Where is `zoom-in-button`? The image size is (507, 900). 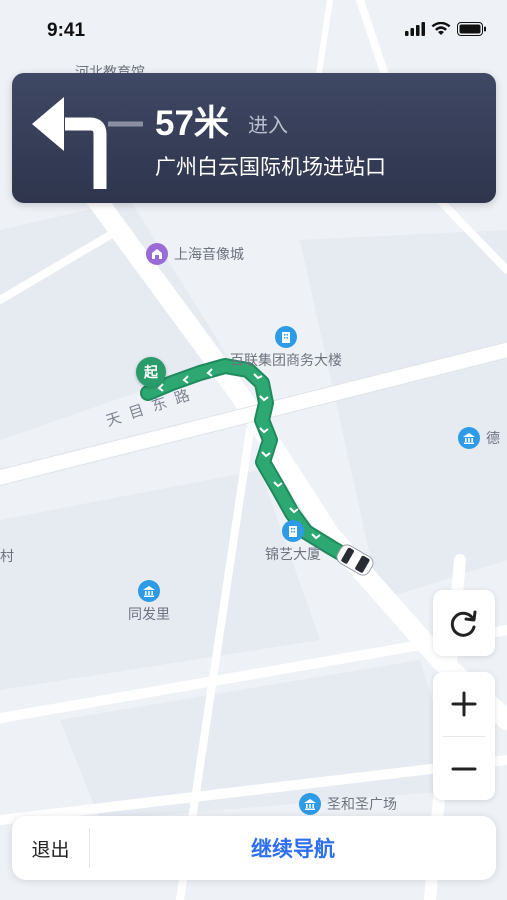 zoom-in-button is located at coordinates (464, 704).